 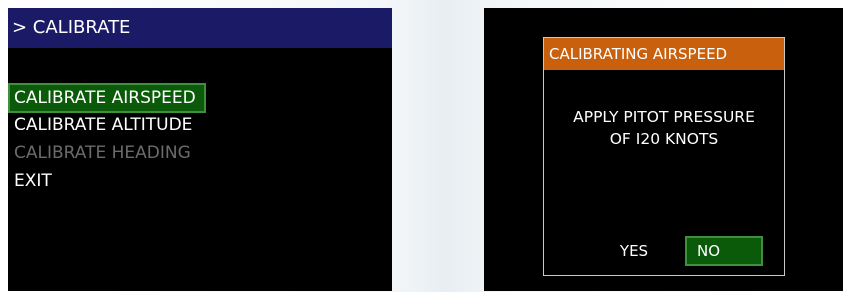 I want to click on no-button: NO, so click(x=724, y=251).